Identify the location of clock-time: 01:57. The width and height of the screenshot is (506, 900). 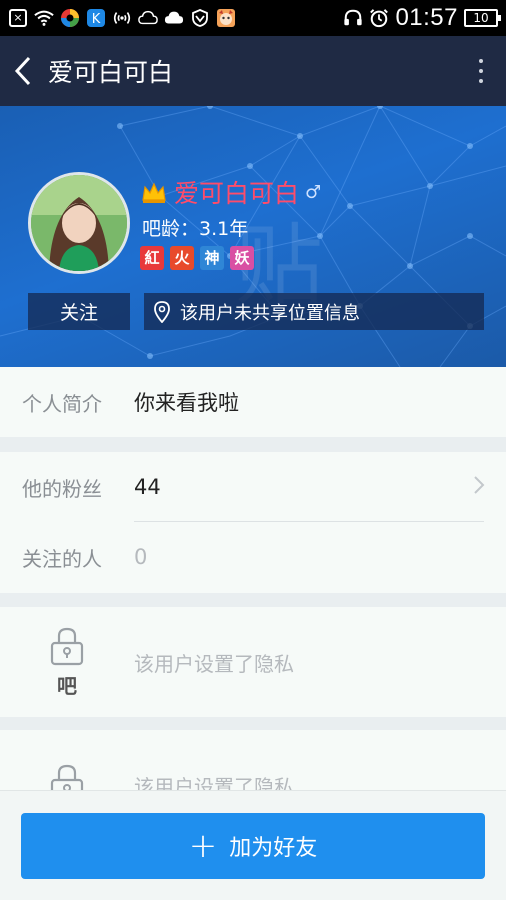
(426, 17).